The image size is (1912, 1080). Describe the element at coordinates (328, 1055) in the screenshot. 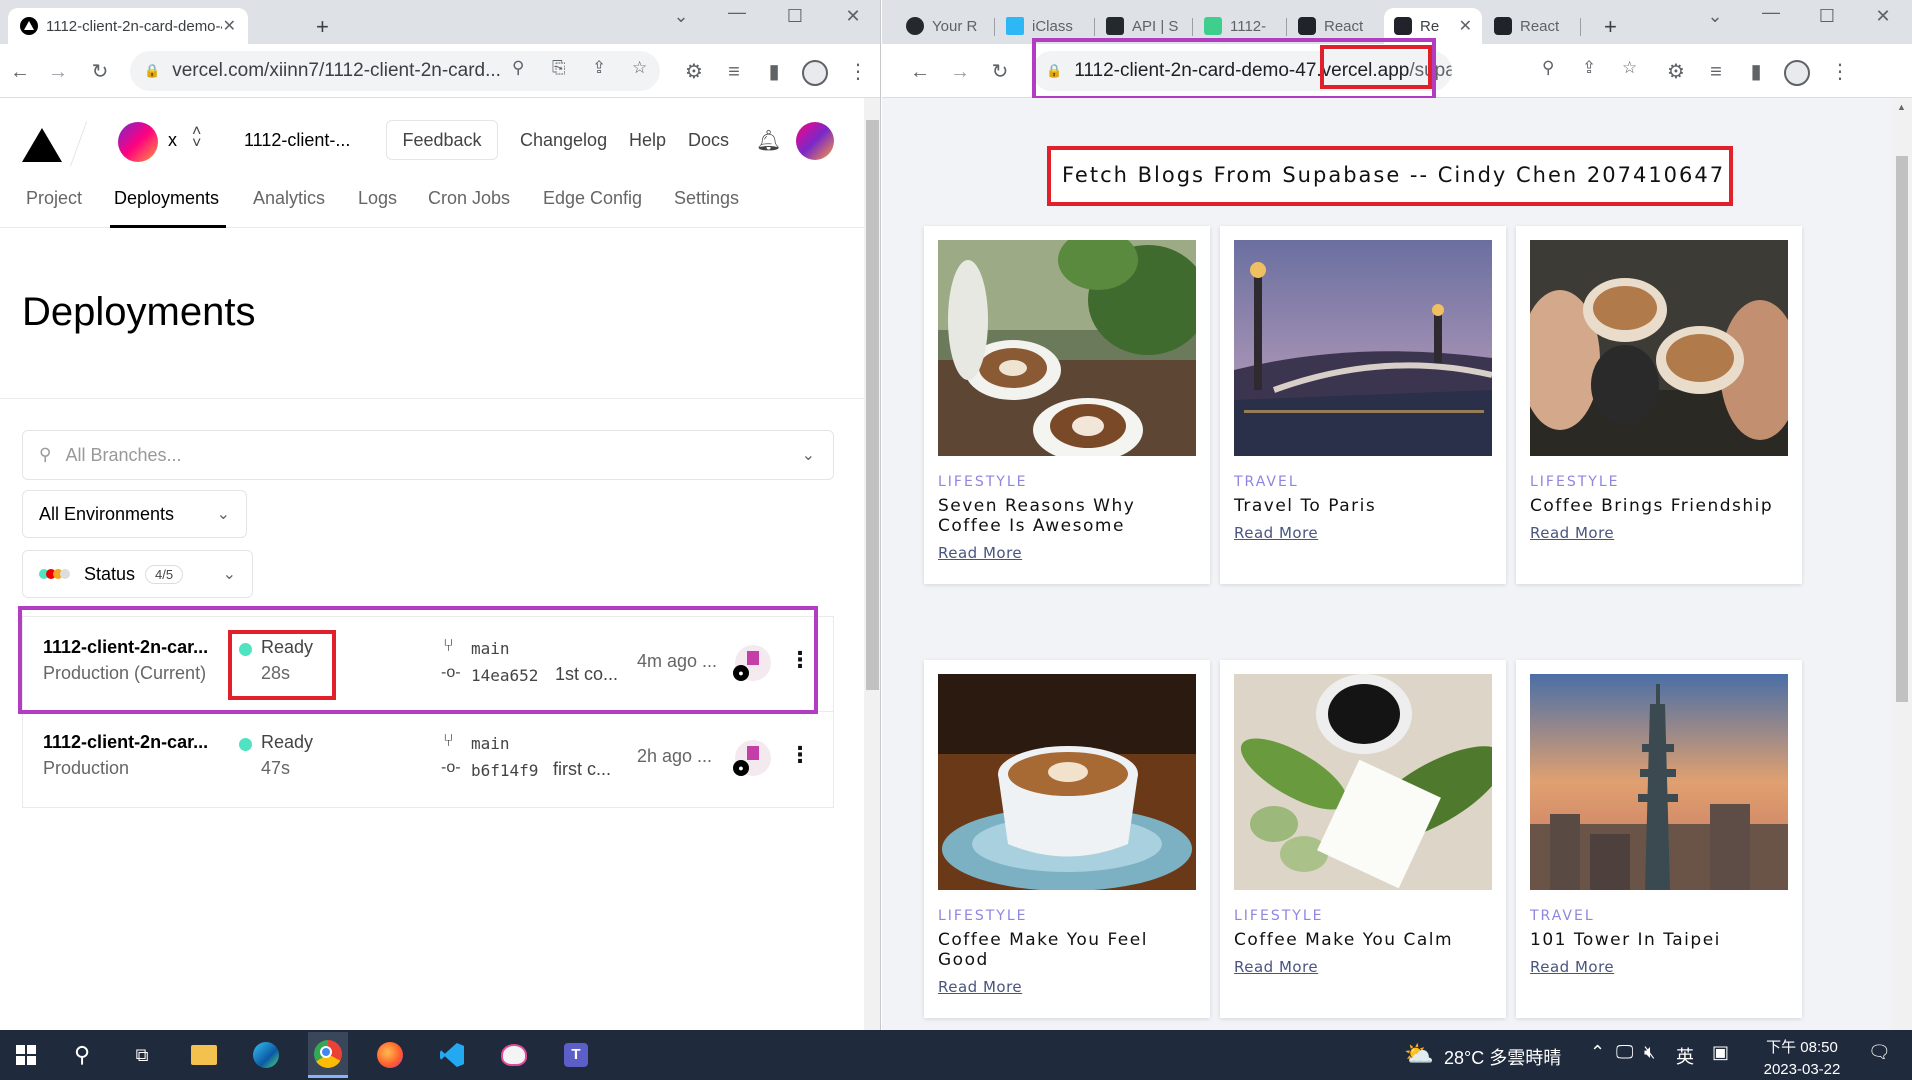

I see `chrome-icon` at that location.